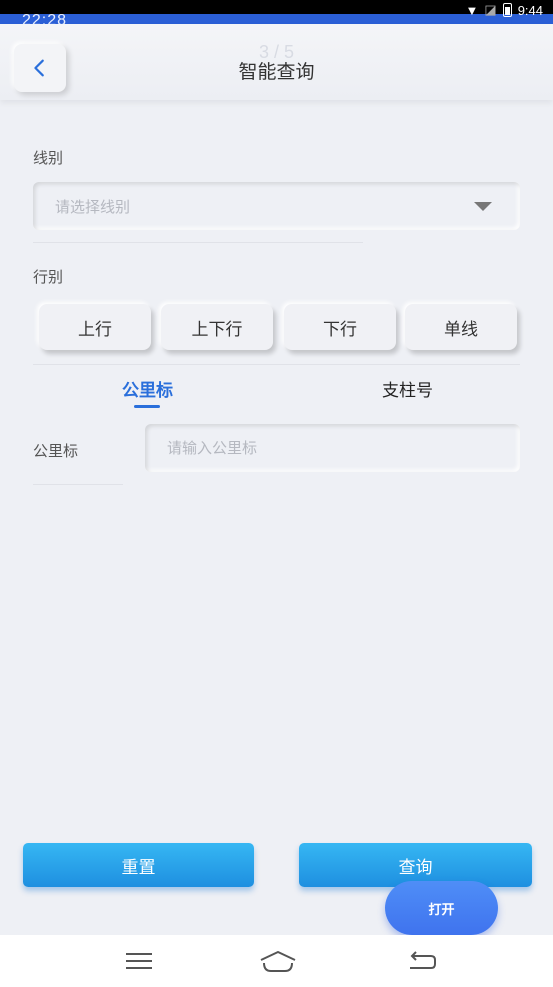  I want to click on menu-nav-button, so click(139, 961).